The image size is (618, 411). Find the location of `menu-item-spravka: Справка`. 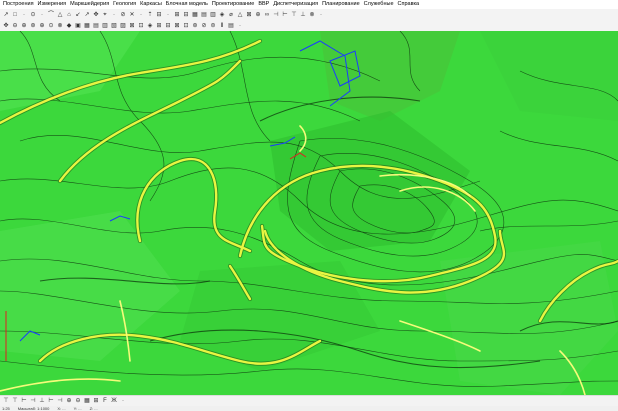

menu-item-spravka: Справка is located at coordinates (409, 4).